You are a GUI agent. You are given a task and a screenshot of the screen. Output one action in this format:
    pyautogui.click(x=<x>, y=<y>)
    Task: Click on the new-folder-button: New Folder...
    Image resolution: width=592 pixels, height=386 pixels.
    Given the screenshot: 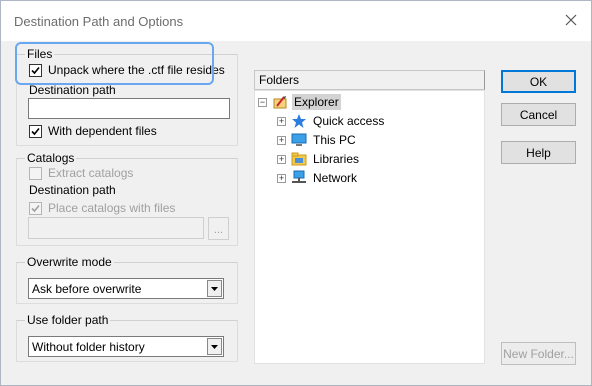 What is the action you would take?
    pyautogui.click(x=538, y=353)
    